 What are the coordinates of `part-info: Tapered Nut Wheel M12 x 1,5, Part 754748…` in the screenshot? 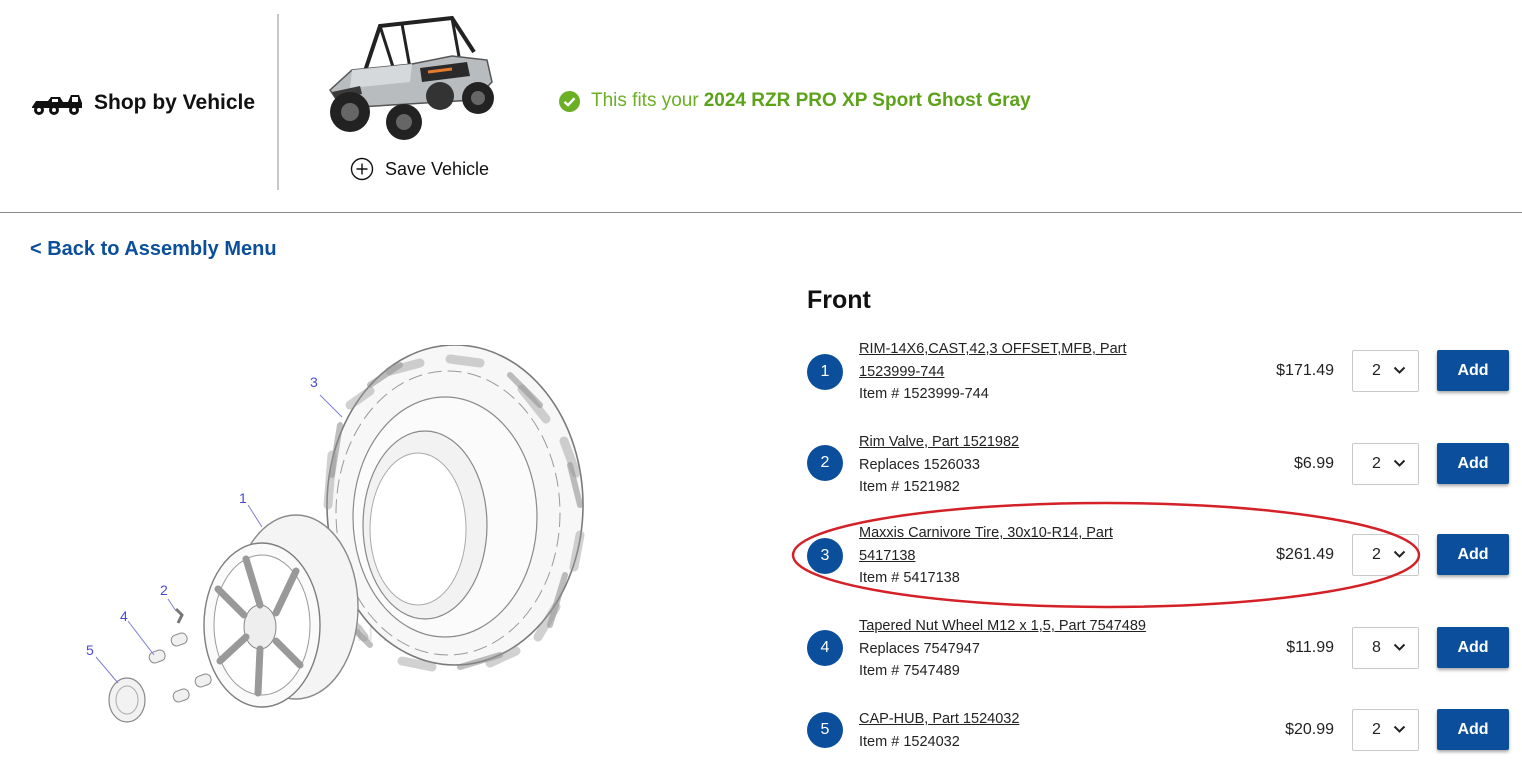 It's located at (1024, 649).